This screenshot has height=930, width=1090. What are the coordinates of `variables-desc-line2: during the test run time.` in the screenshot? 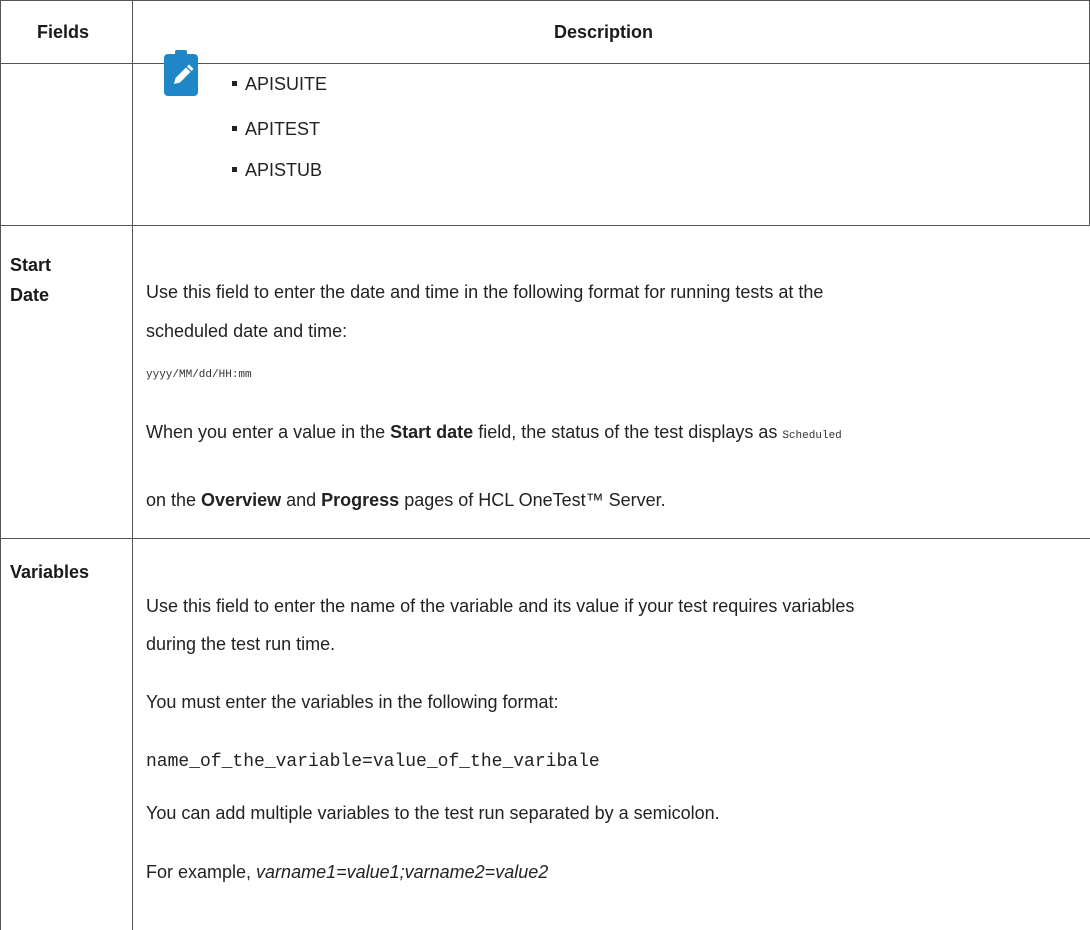 It's located at (241, 644).